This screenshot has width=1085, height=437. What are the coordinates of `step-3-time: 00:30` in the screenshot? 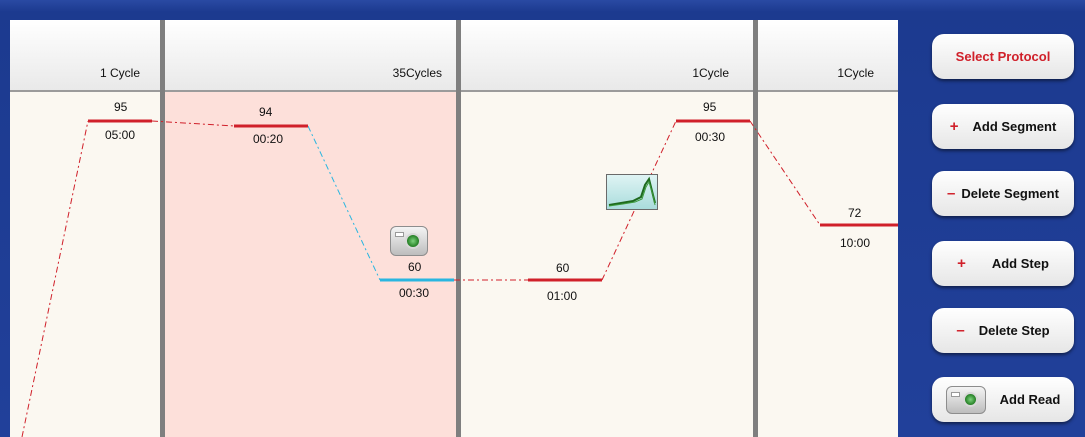 It's located at (414, 293).